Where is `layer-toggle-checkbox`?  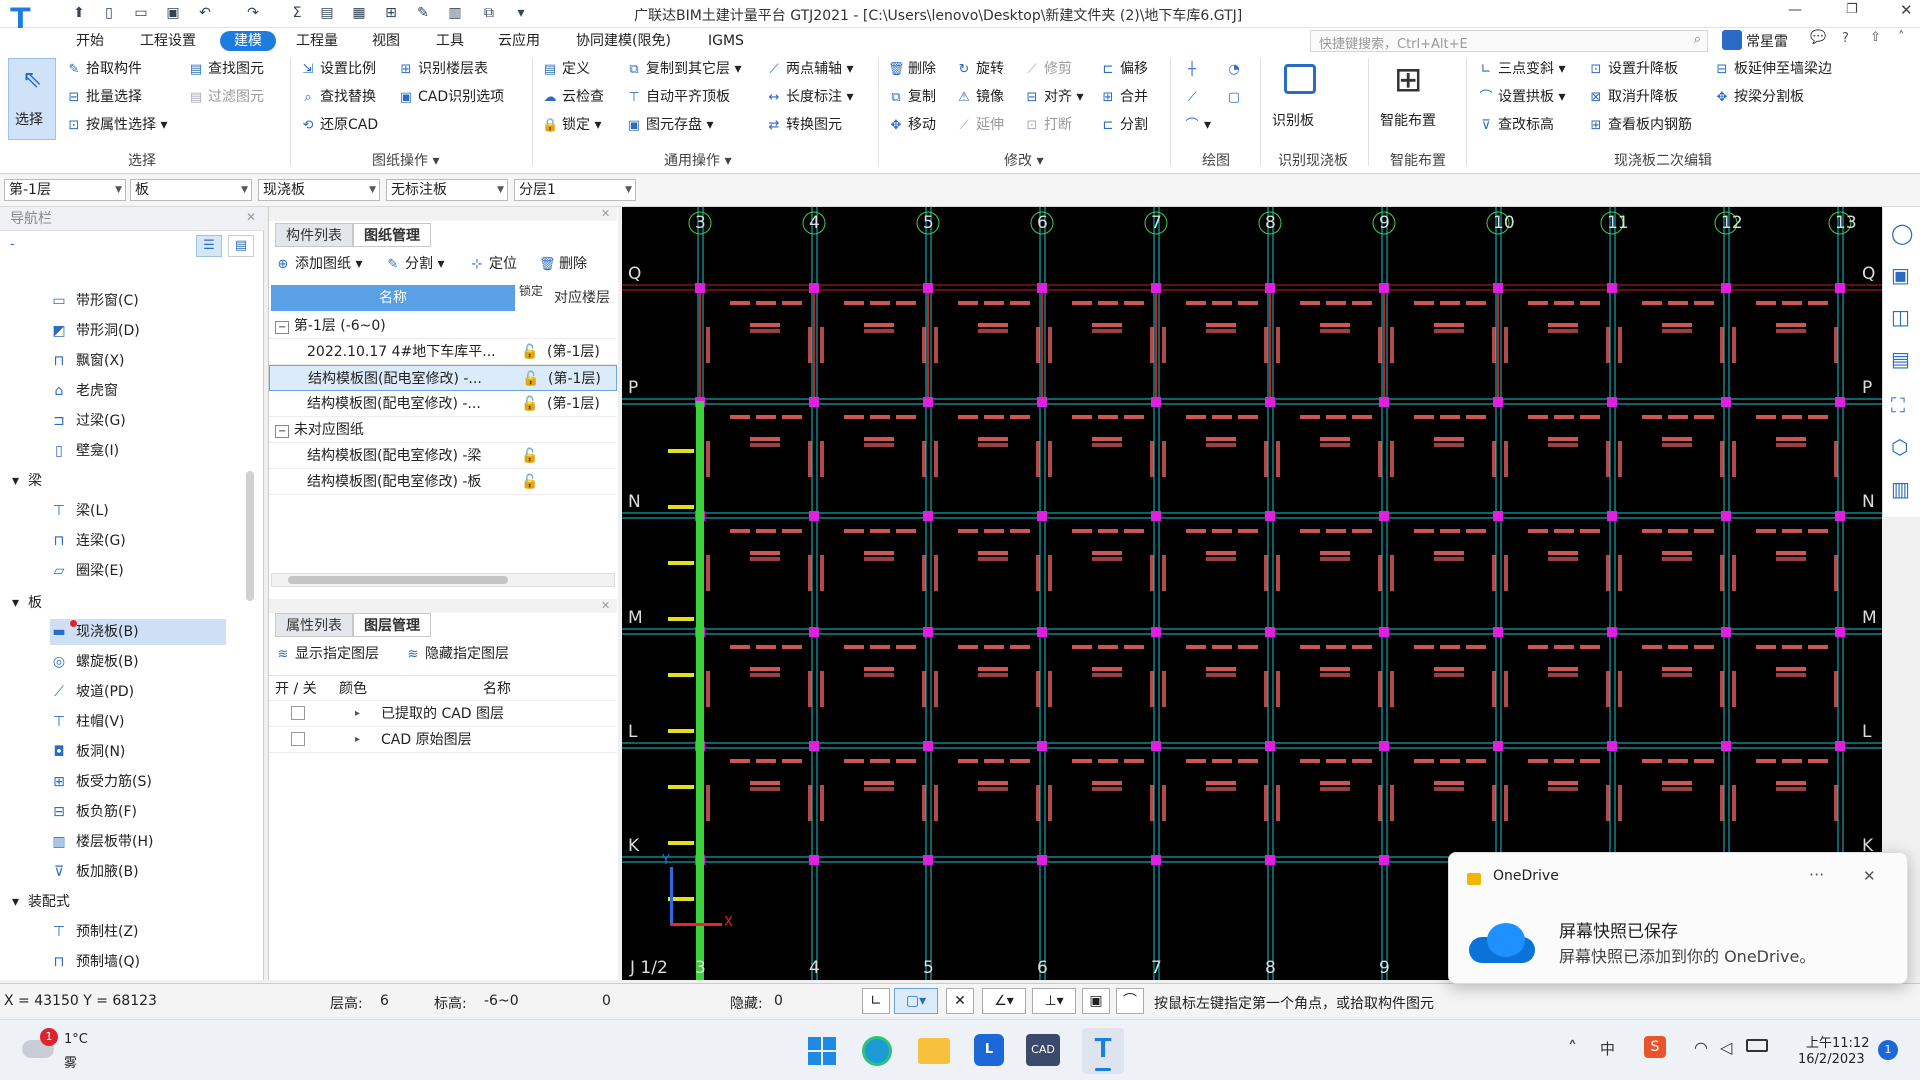
layer-toggle-checkbox is located at coordinates (298, 713).